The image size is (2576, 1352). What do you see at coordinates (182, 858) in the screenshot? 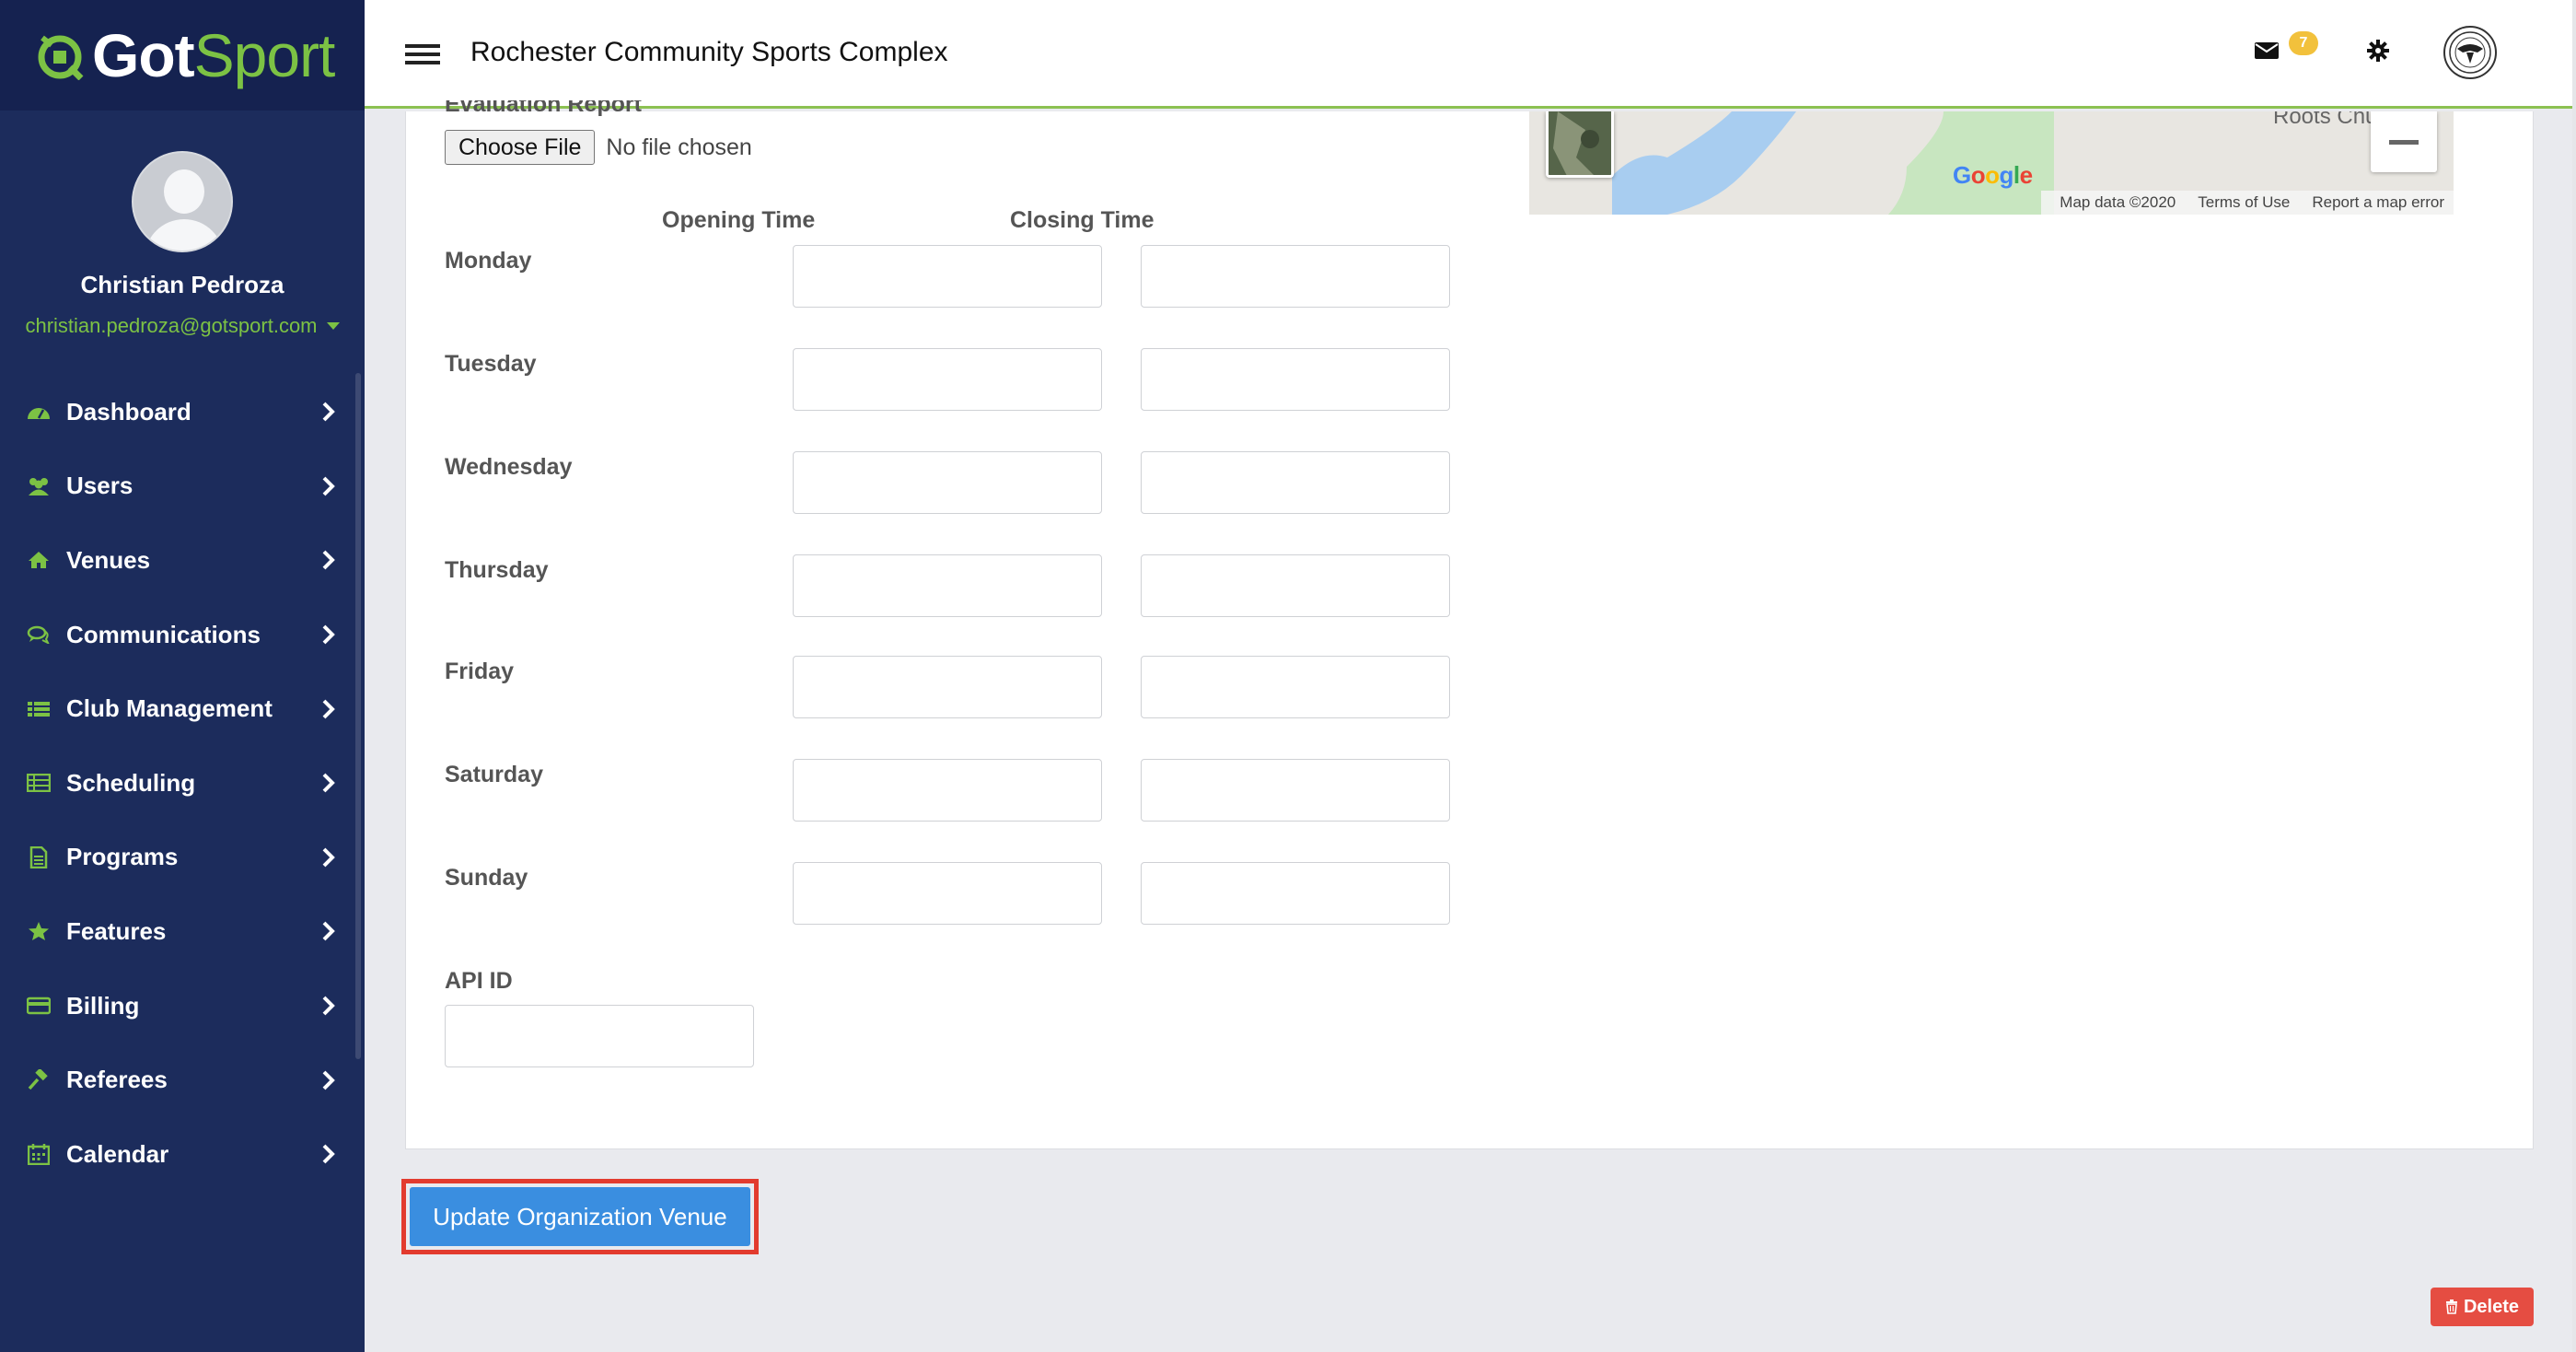
I see `sidebar-item-programs: Programs` at bounding box center [182, 858].